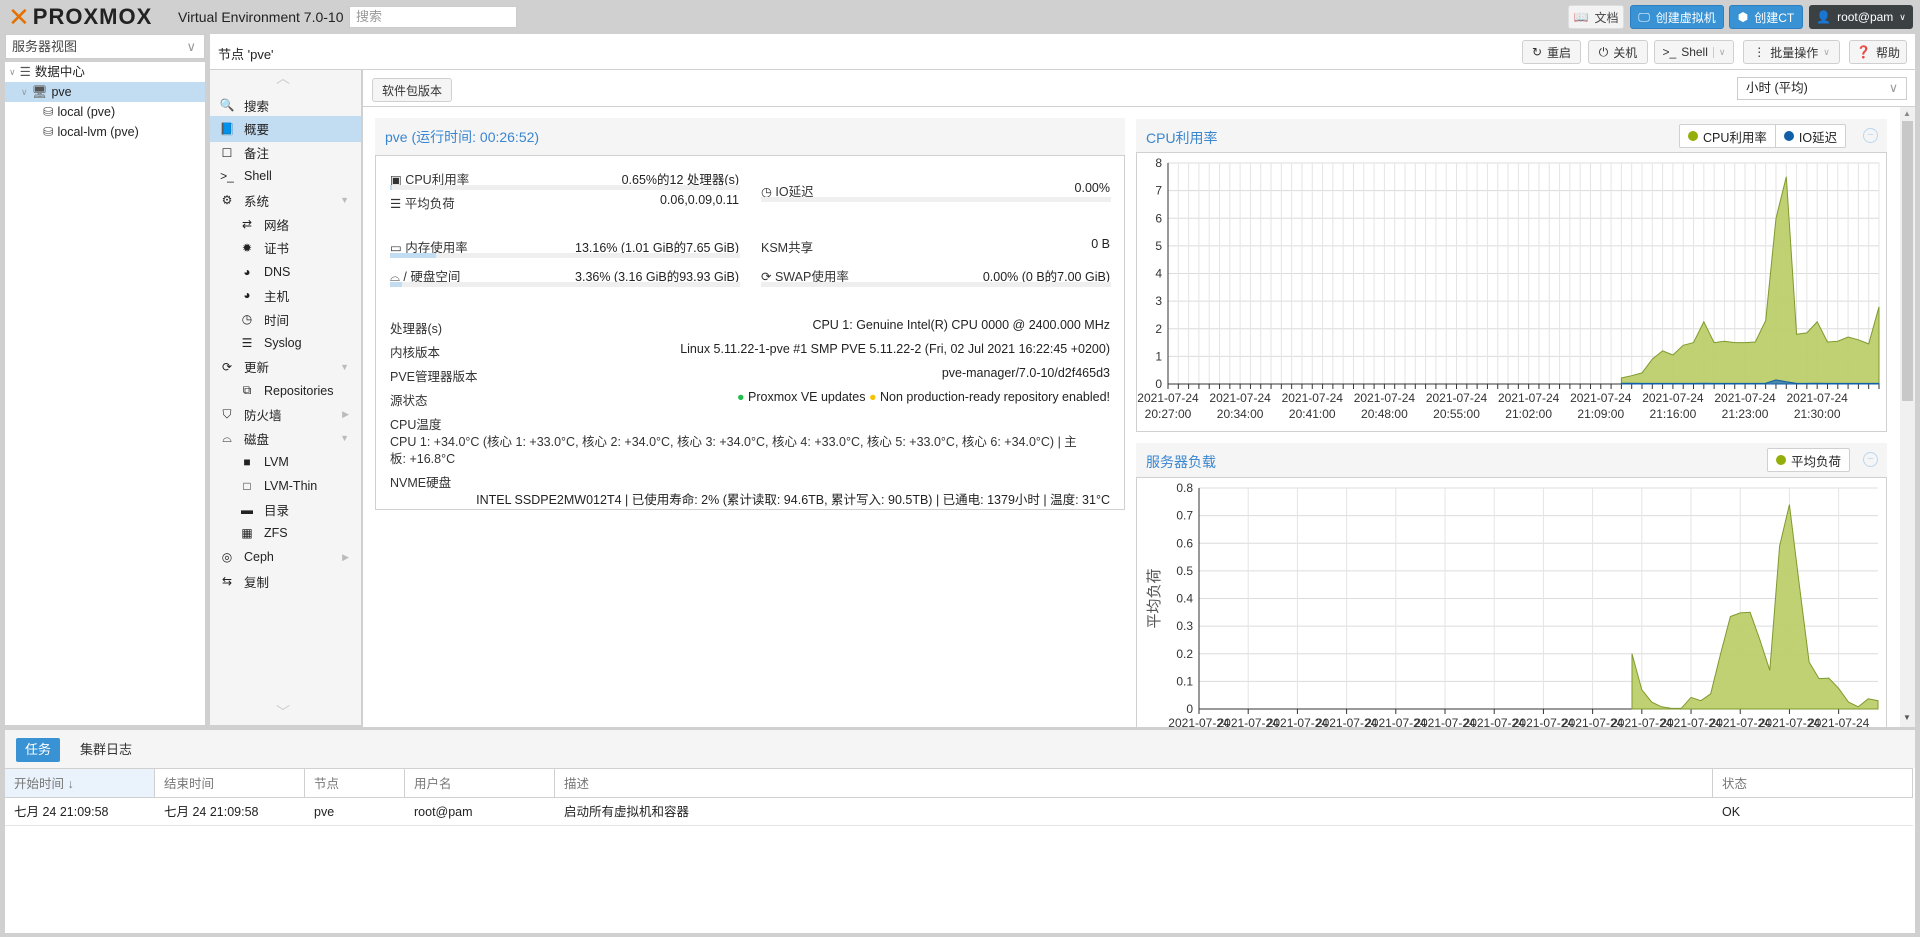  I want to click on content-scrollbar: ▲ ▼, so click(1907, 417).